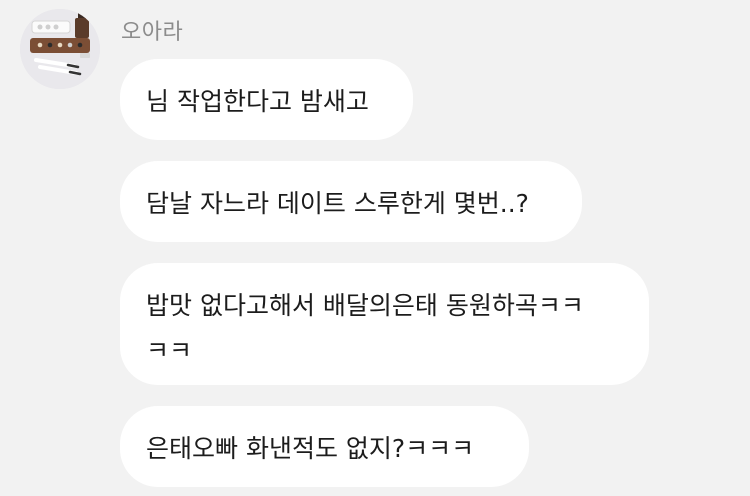 The image size is (750, 496). I want to click on message-bubble: 담날 자느라 데이트 스루한게 몇번..?, so click(351, 201).